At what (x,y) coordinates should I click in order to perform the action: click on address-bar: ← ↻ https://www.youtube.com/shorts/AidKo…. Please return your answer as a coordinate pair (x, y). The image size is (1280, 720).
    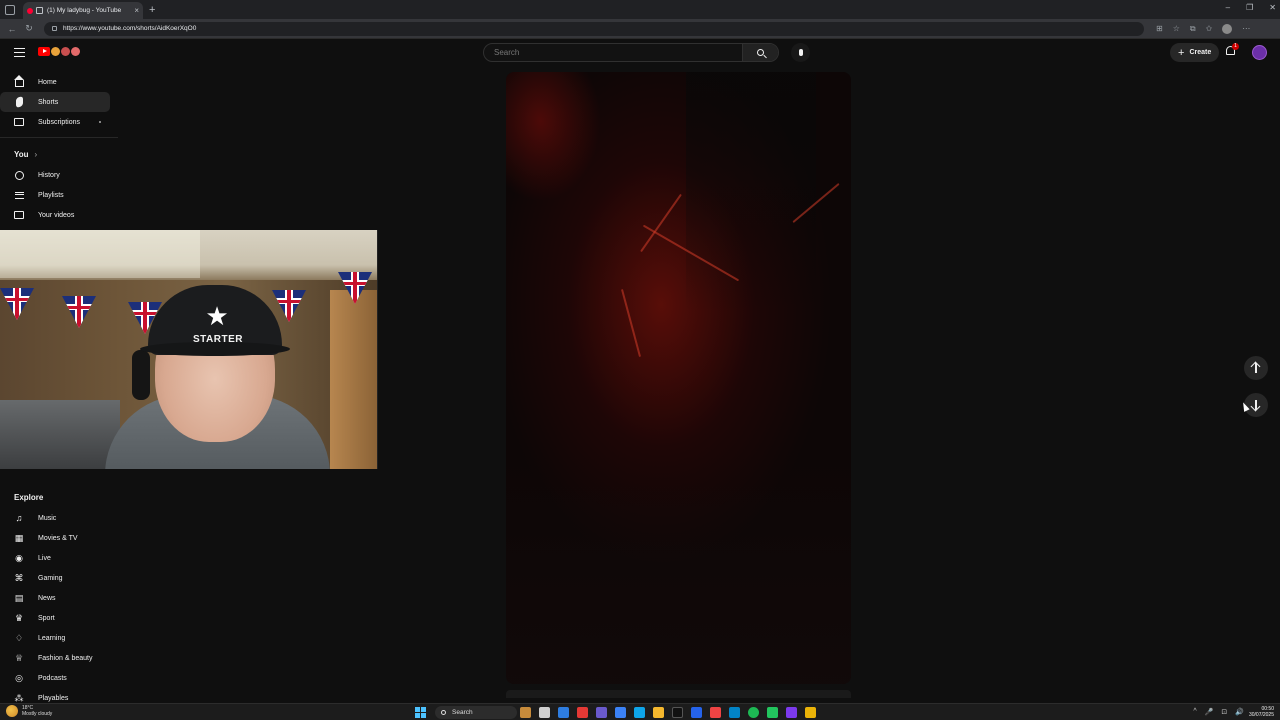
    Looking at the image, I should click on (640, 29).